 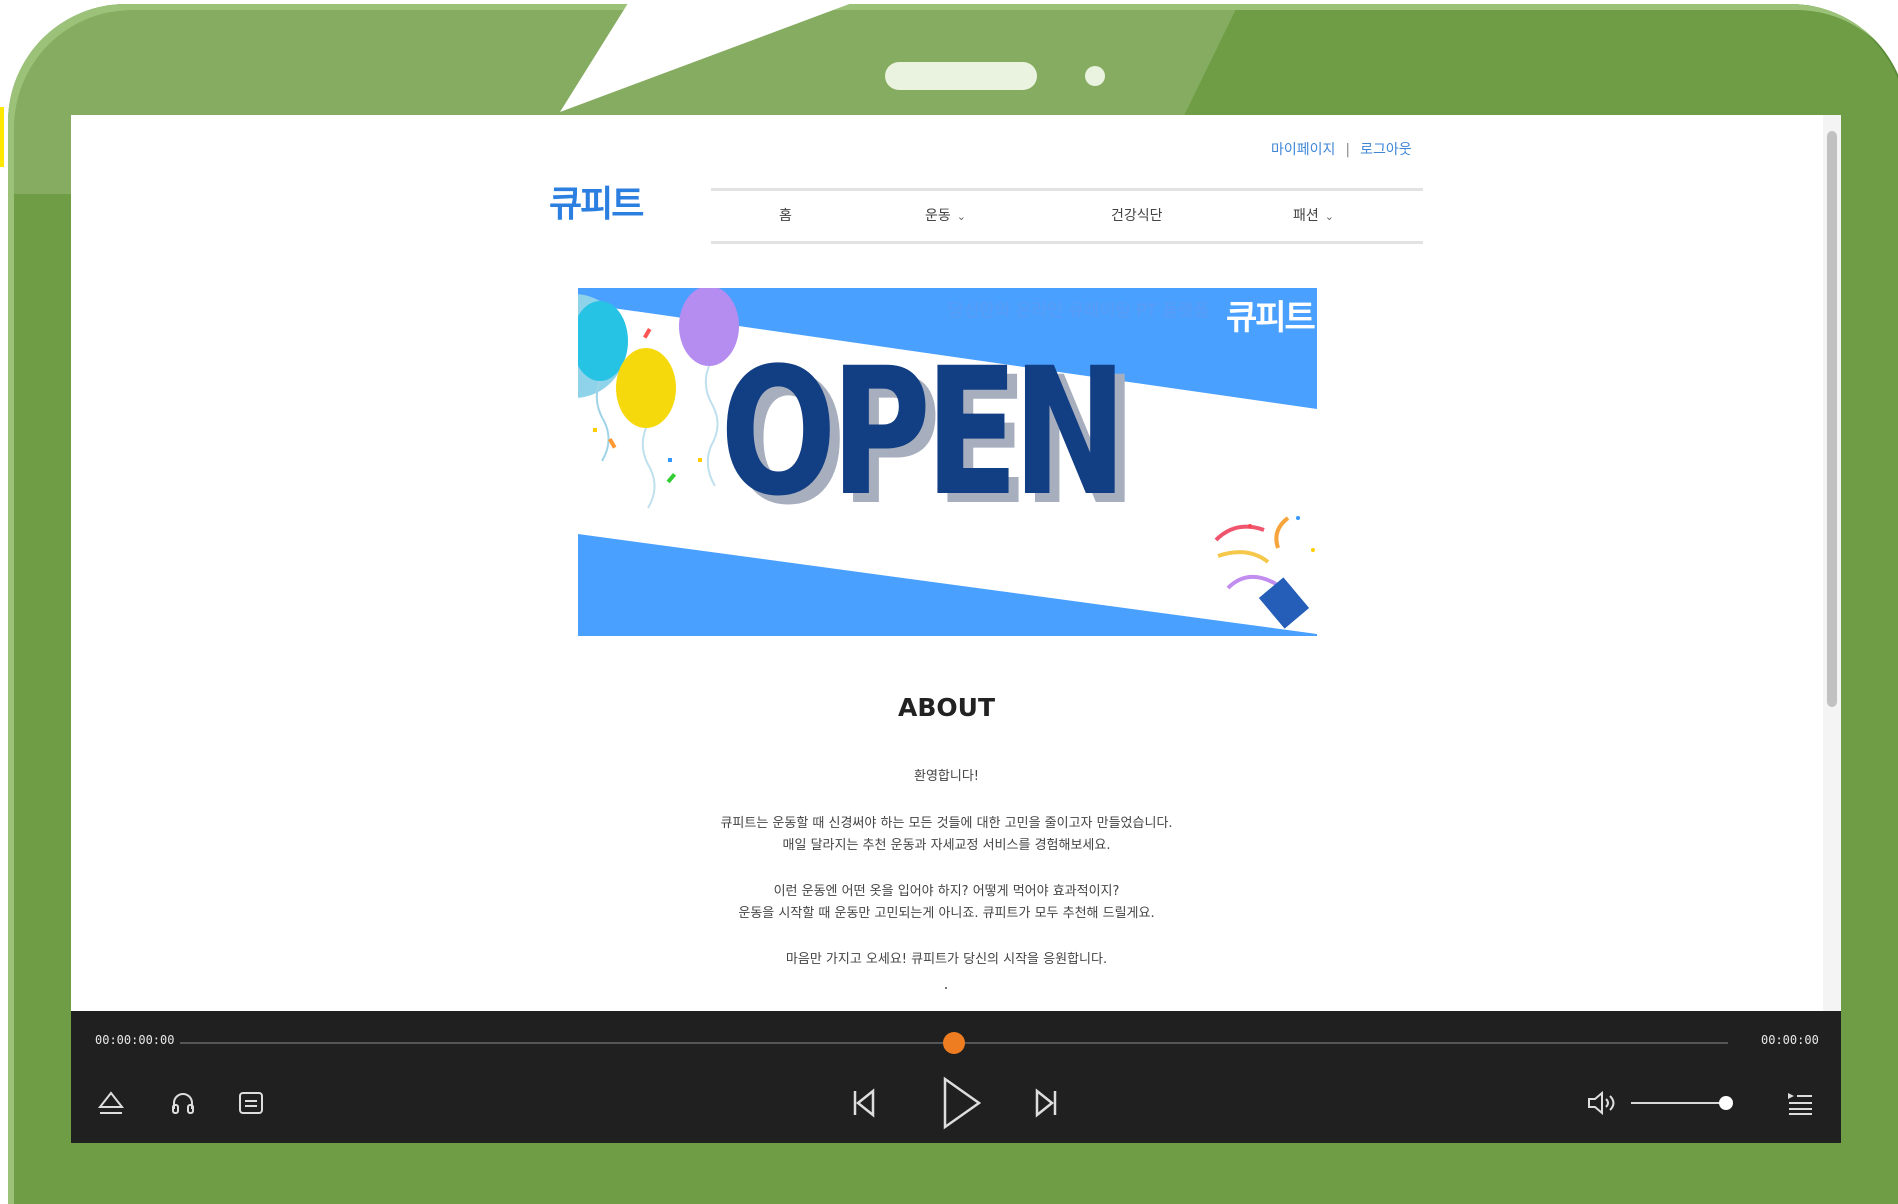 I want to click on site-logo: 큐피트, so click(x=596, y=201).